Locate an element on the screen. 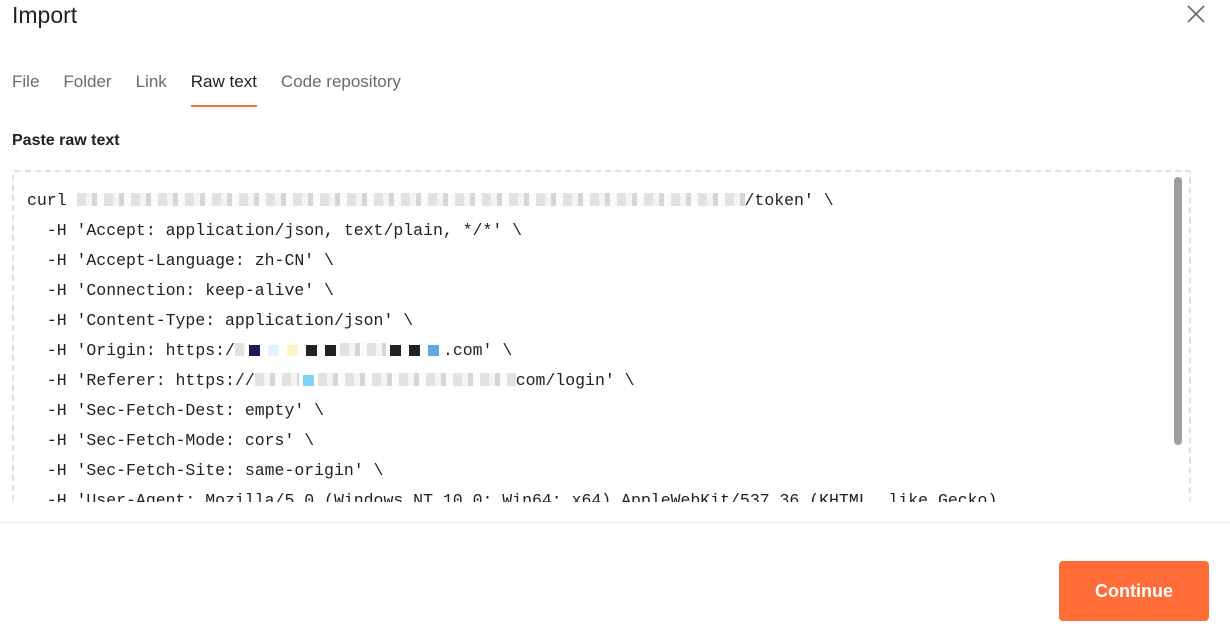  code-line-4: -H 'Connection: keep-alive' \ is located at coordinates (180, 290).